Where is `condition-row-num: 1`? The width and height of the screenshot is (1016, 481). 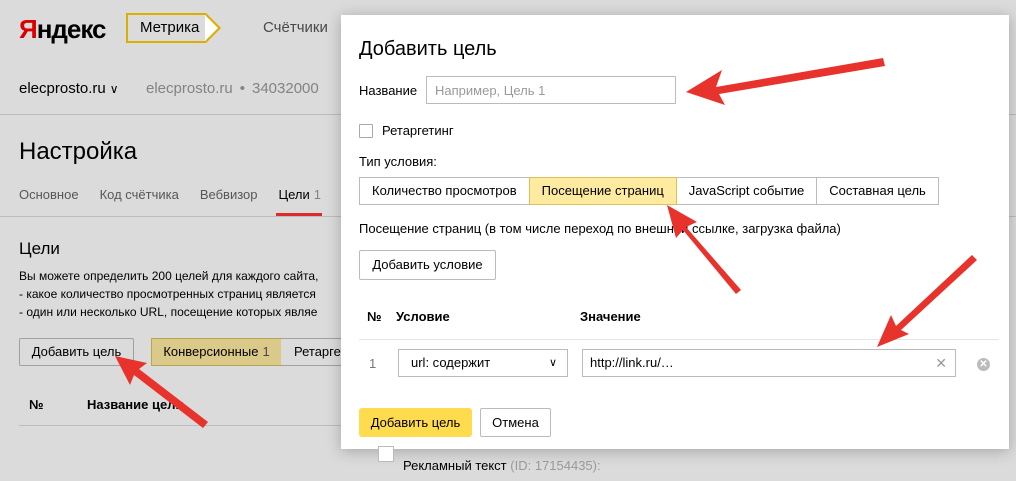
condition-row-num: 1 is located at coordinates (373, 363).